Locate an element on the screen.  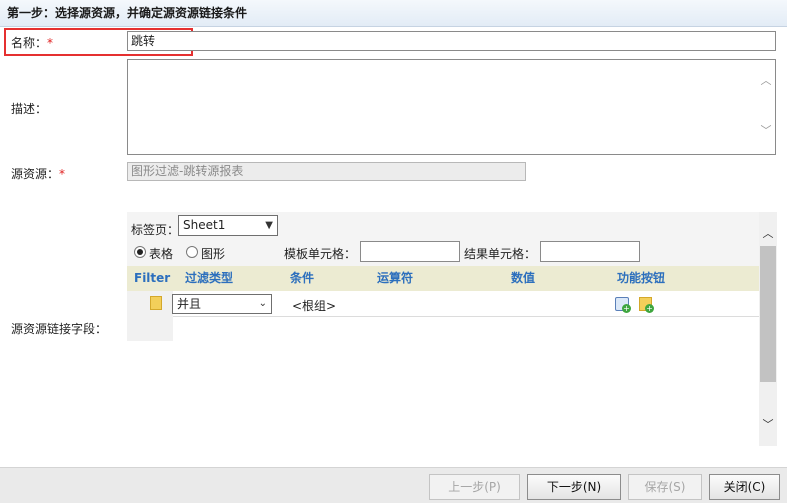
sheet-label: 标签页： is located at coordinates (155, 230).